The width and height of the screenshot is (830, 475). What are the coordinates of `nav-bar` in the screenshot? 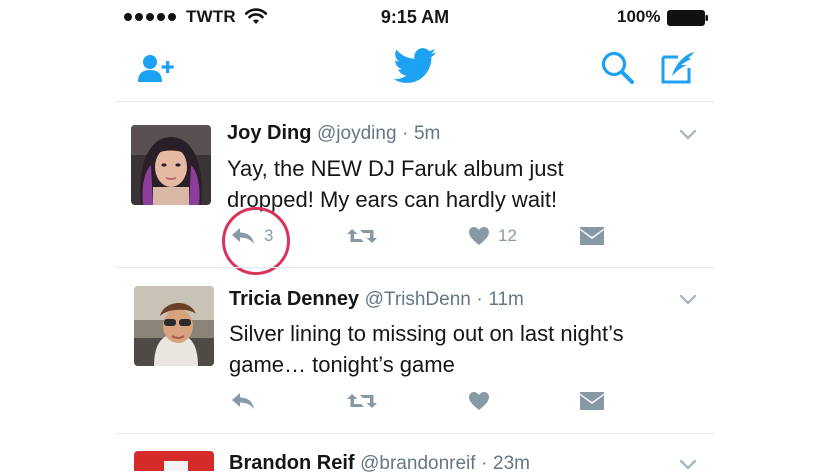 It's located at (415, 68).